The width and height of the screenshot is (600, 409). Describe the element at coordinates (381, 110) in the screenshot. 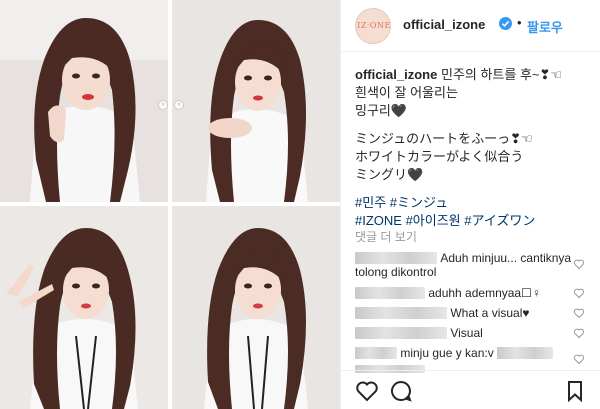

I see `caption-text-line: 밍구리🖤` at that location.